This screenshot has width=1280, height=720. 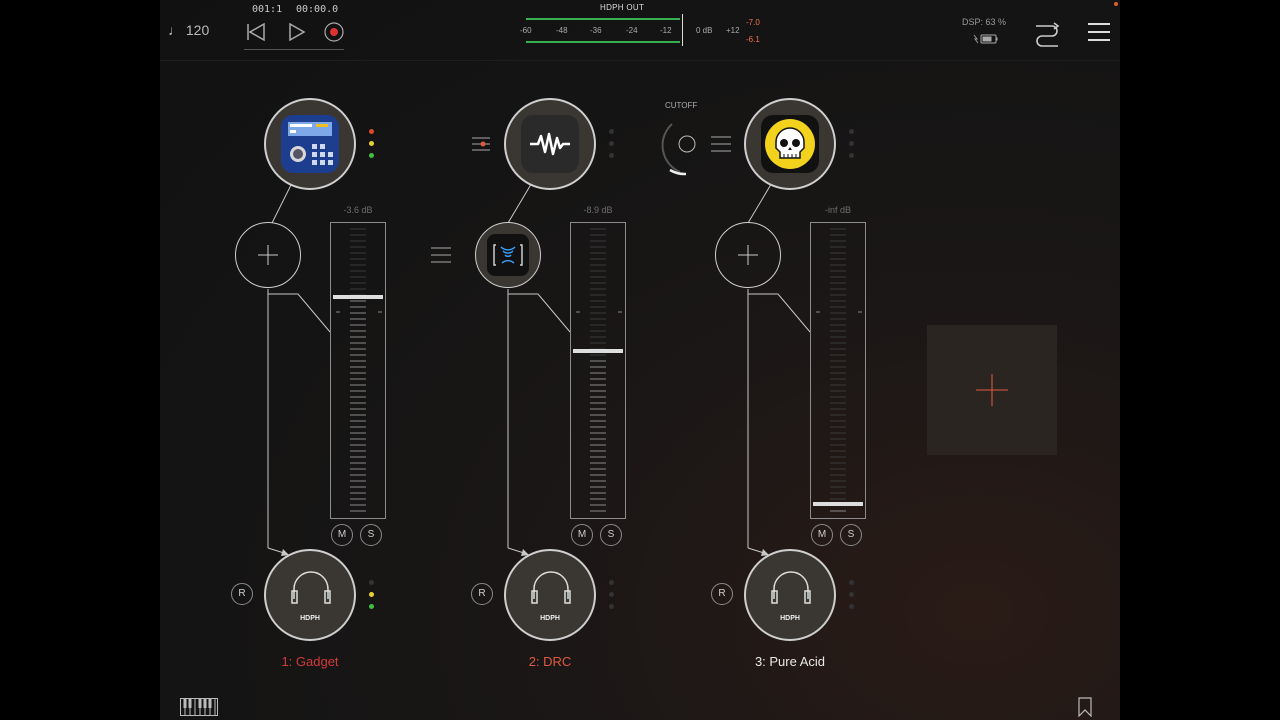 I want to click on fader-db-label: -inf dB, so click(x=837, y=210).